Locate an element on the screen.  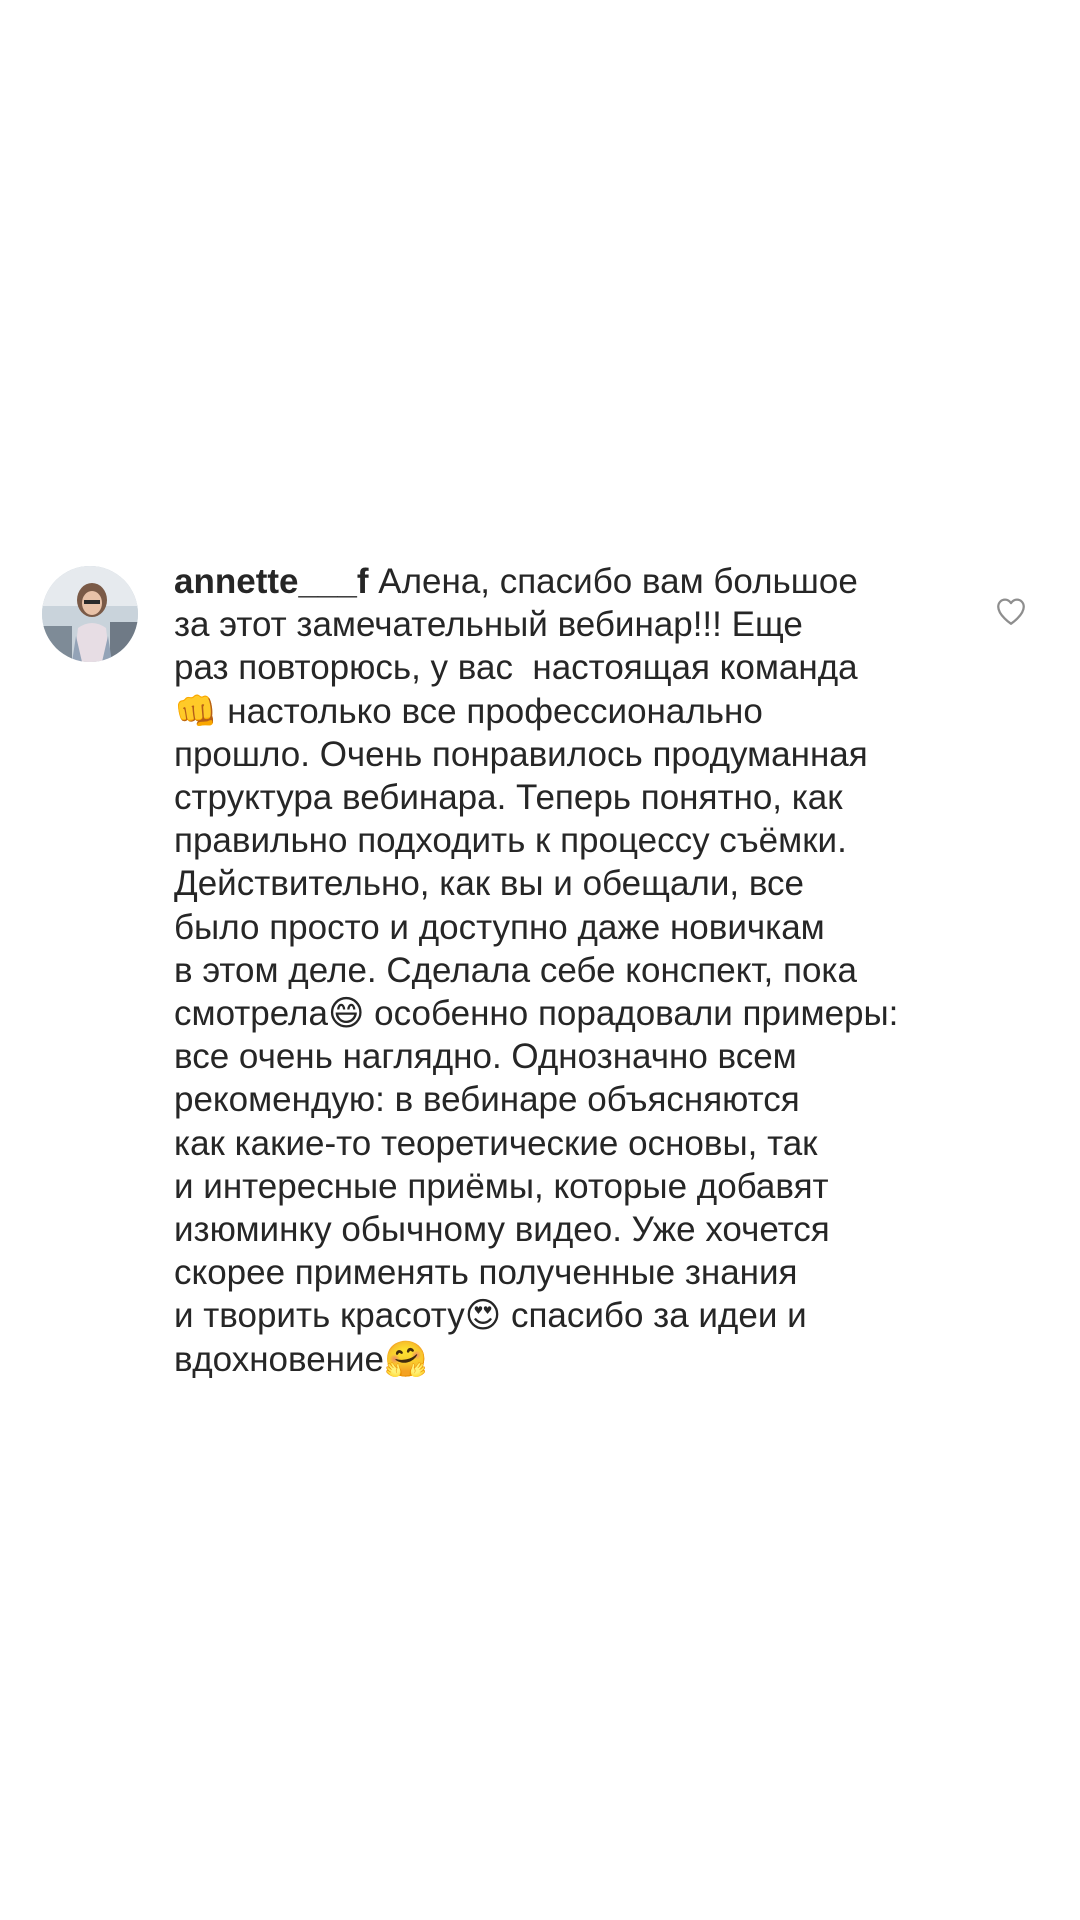
comment-line: изюминку обычному видео. Уже хочется is located at coordinates (502, 1230).